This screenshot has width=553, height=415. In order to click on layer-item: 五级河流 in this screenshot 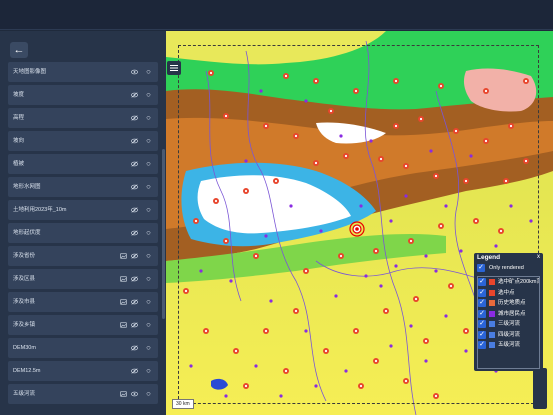, I will do `click(83, 394)`.